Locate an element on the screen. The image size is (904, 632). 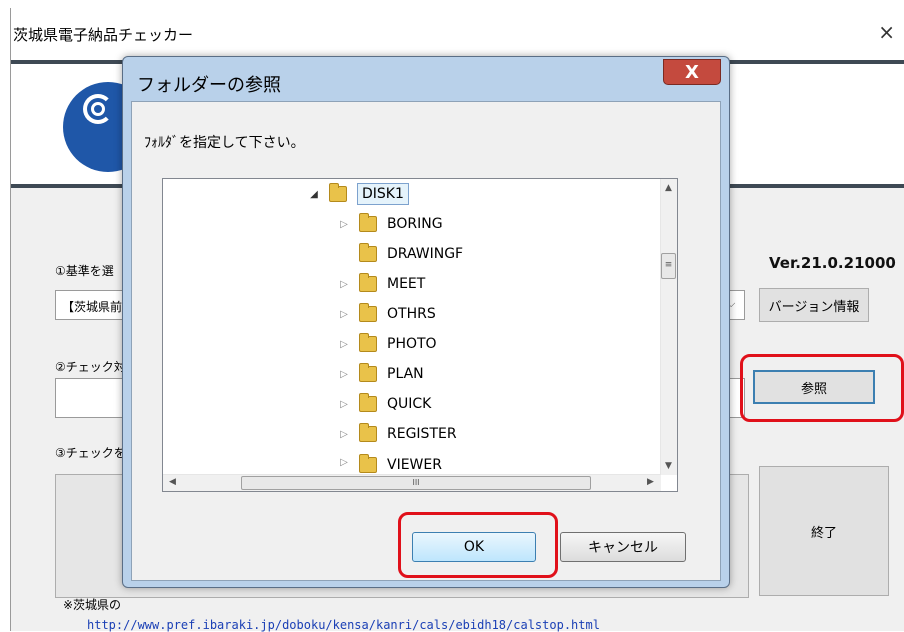
tree-item: ▷ QUICK is located at coordinates (384, 404).